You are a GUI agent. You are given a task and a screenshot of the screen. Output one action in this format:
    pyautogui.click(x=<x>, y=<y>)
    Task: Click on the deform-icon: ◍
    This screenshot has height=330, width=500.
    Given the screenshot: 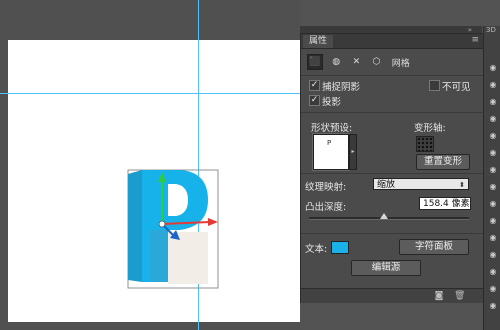 What is the action you would take?
    pyautogui.click(x=336, y=62)
    